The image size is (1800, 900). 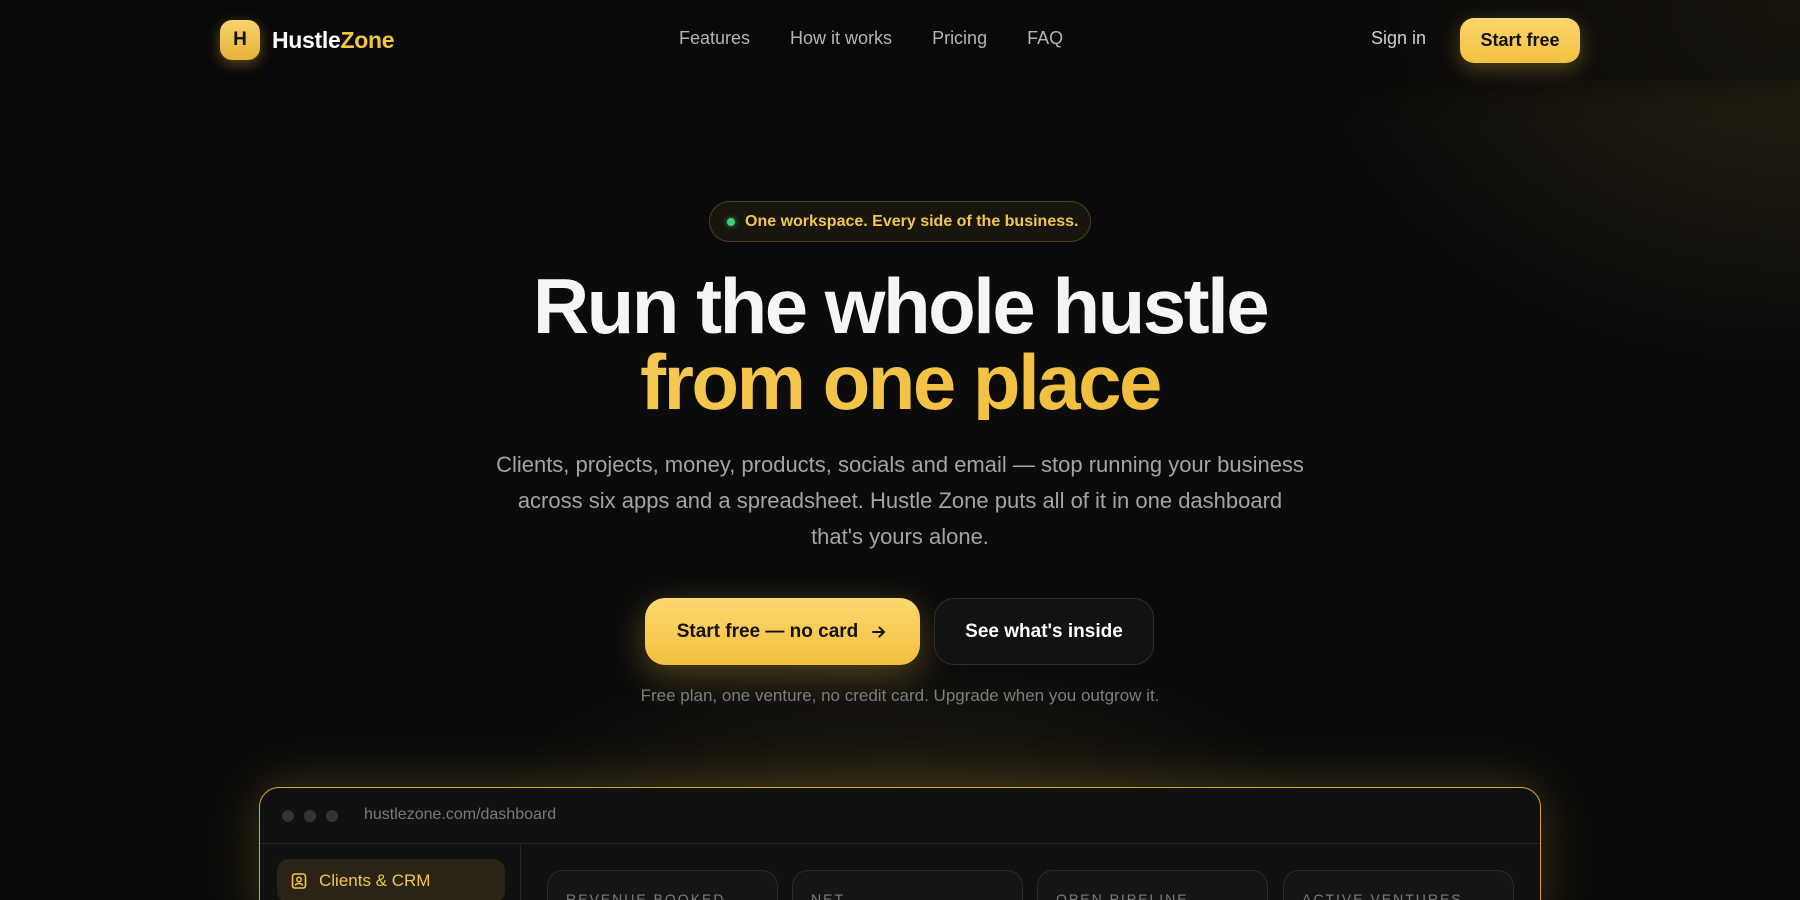 What do you see at coordinates (1122, 895) in the screenshot?
I see `stat-card-label: Open pipeline` at bounding box center [1122, 895].